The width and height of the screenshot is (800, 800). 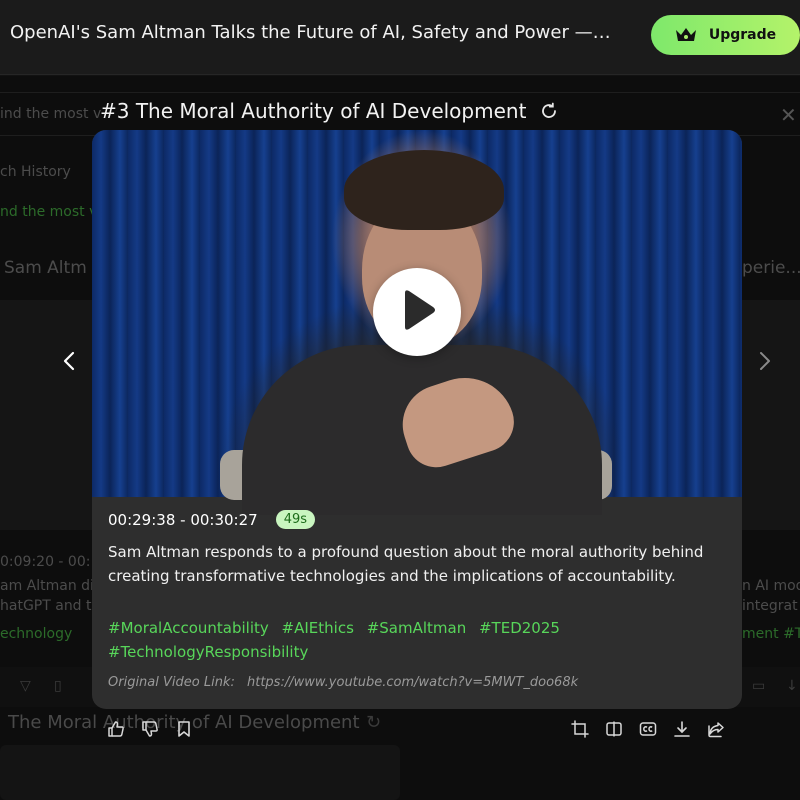 What do you see at coordinates (200, 772) in the screenshot?
I see `background-thumbnail` at bounding box center [200, 772].